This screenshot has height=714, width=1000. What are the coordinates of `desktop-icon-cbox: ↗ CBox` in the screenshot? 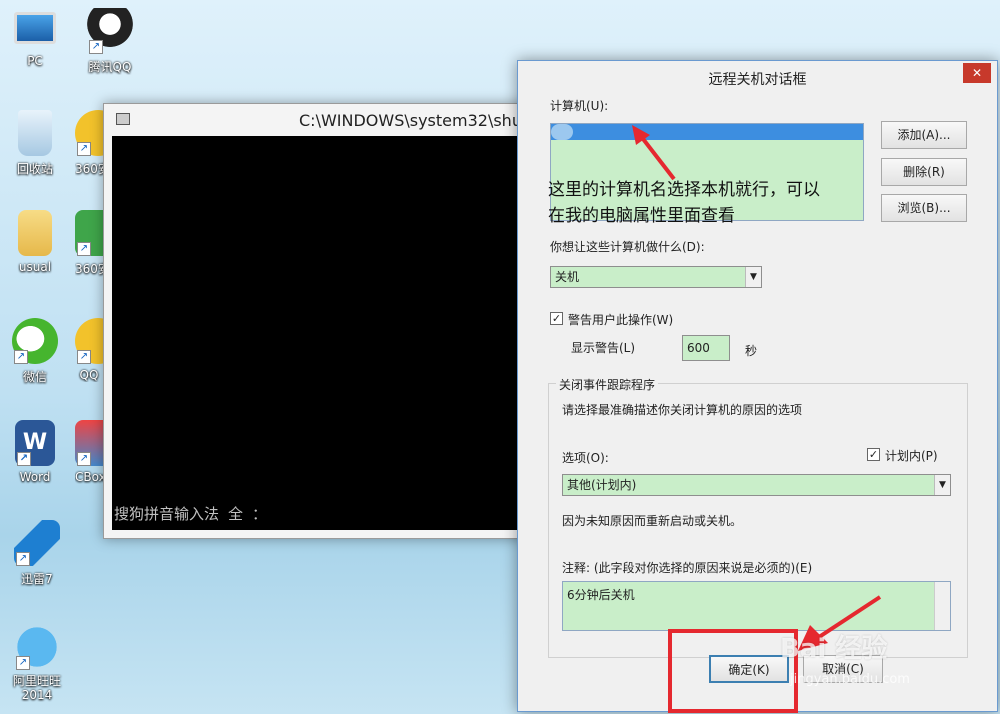 It's located at (89, 452).